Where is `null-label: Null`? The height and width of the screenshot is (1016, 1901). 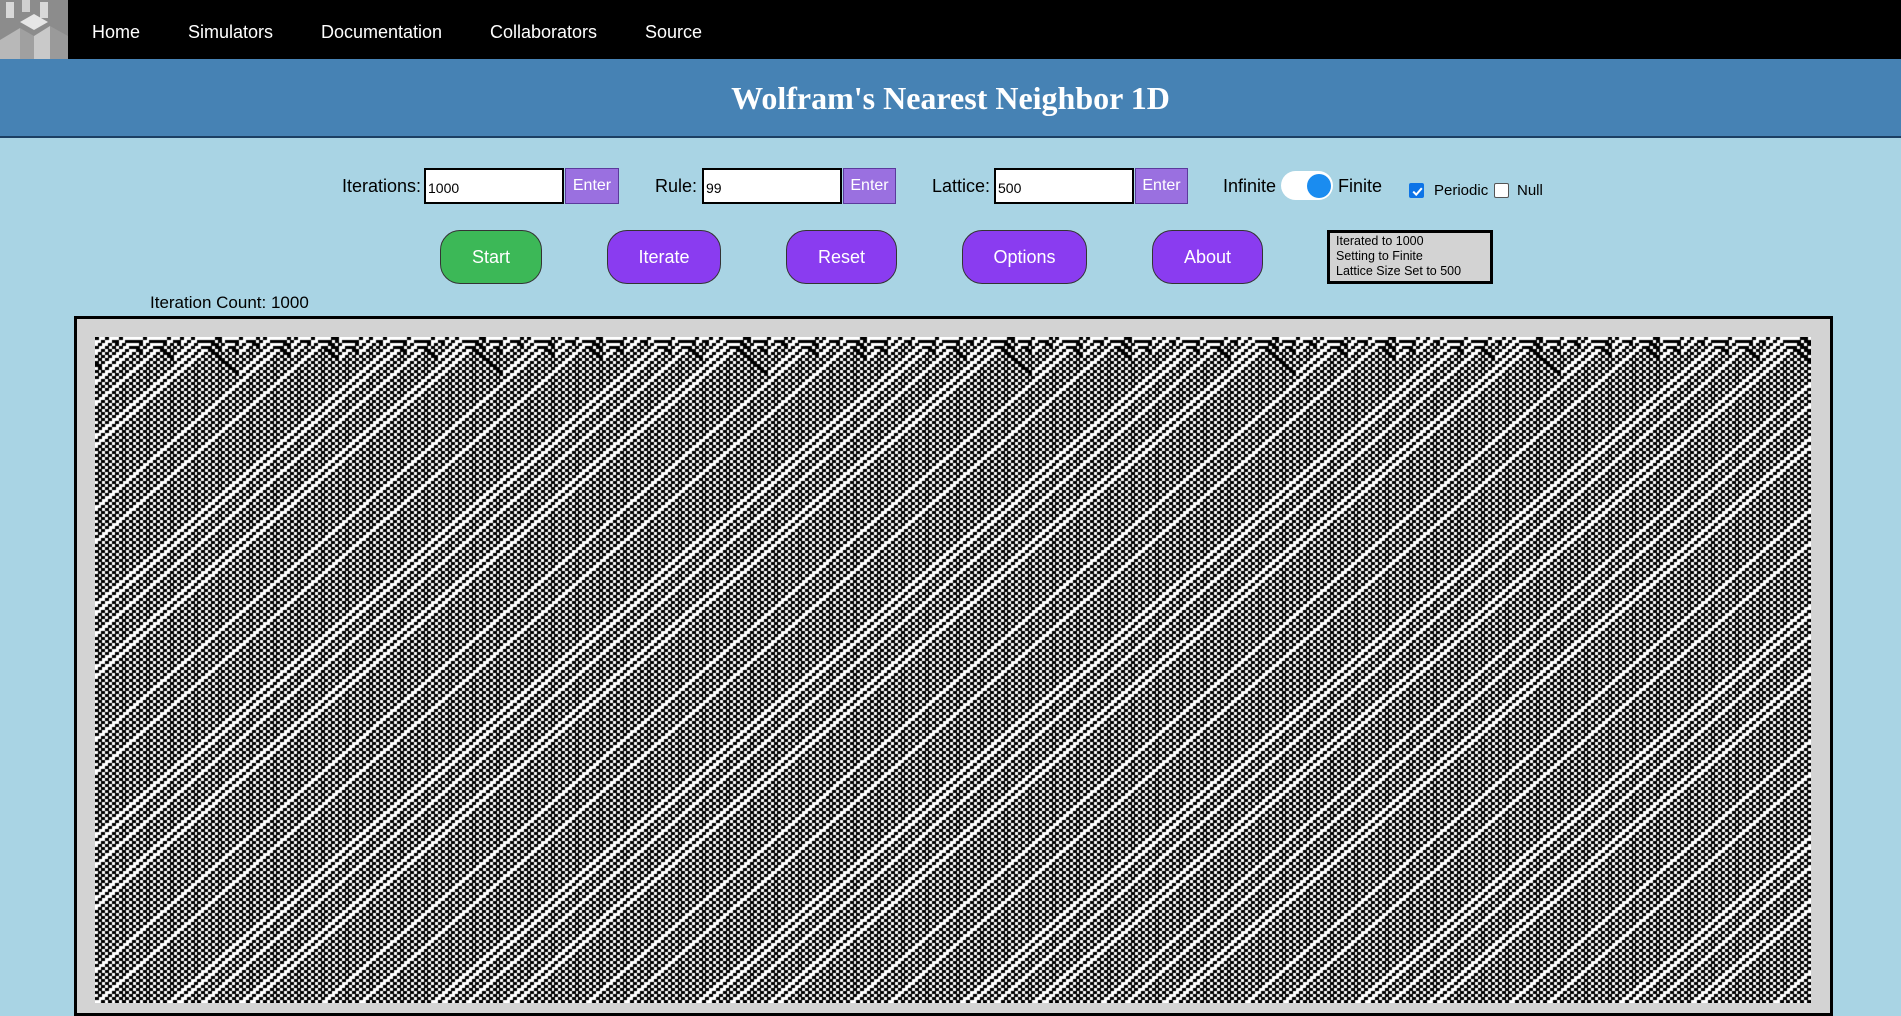
null-label: Null is located at coordinates (1530, 190).